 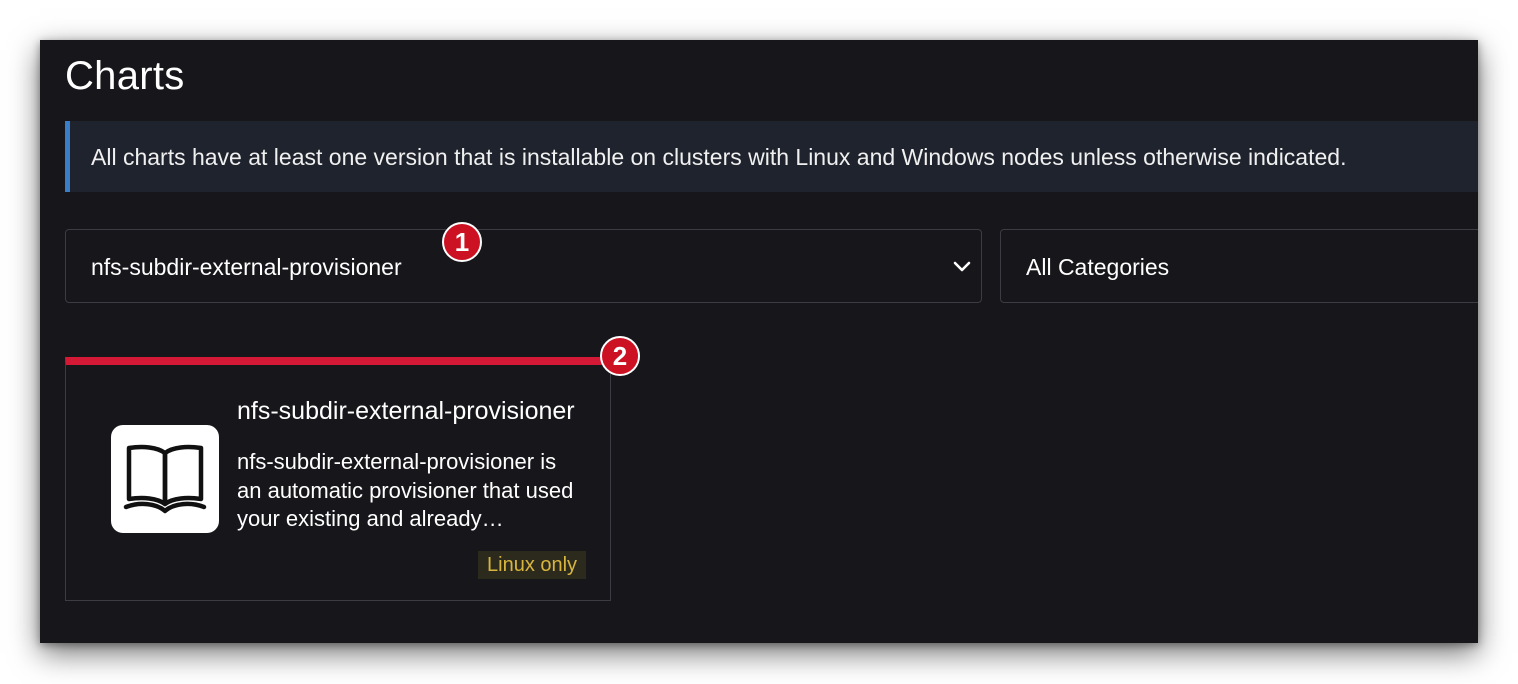 I want to click on chart-logo, so click(x=165, y=479).